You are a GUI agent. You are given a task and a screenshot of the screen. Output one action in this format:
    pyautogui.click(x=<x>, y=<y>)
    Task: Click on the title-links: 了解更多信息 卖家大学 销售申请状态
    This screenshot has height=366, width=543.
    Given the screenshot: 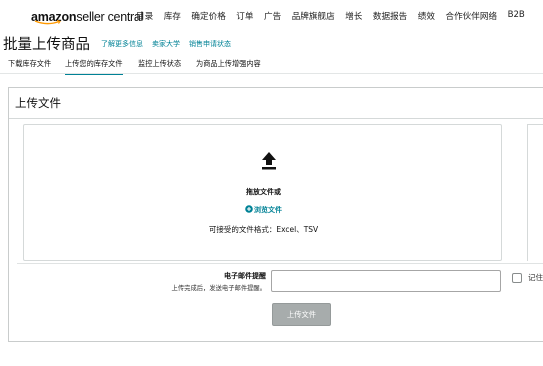 What is the action you would take?
    pyautogui.click(x=170, y=44)
    